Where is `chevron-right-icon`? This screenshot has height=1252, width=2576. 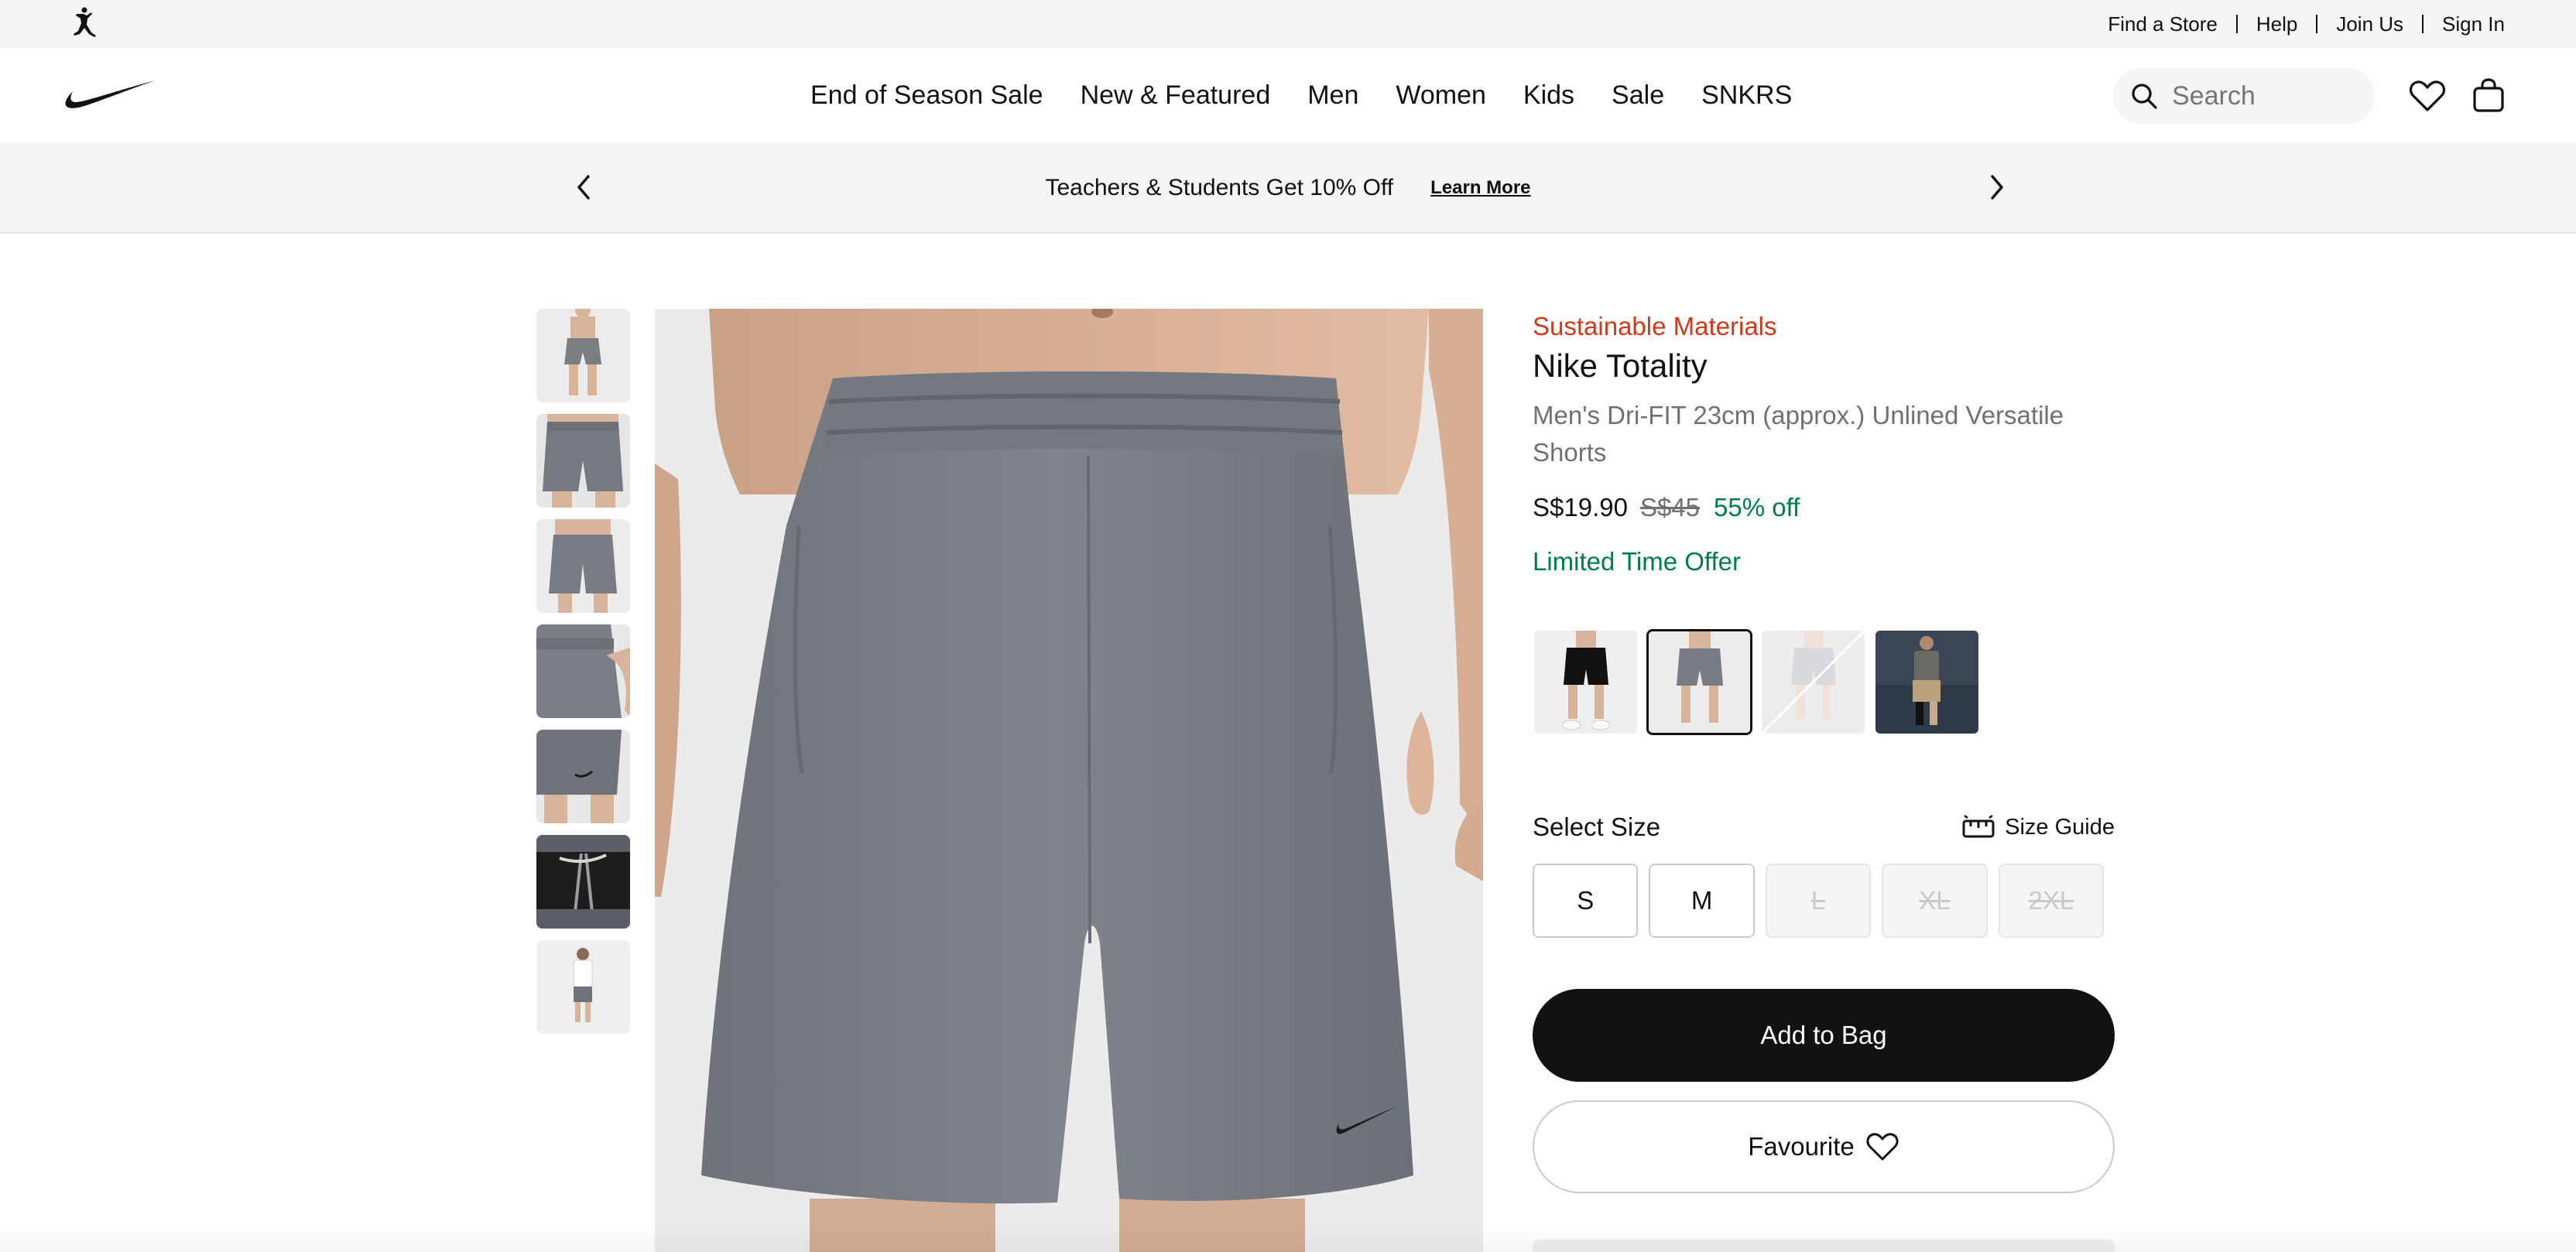
chevron-right-icon is located at coordinates (1996, 187).